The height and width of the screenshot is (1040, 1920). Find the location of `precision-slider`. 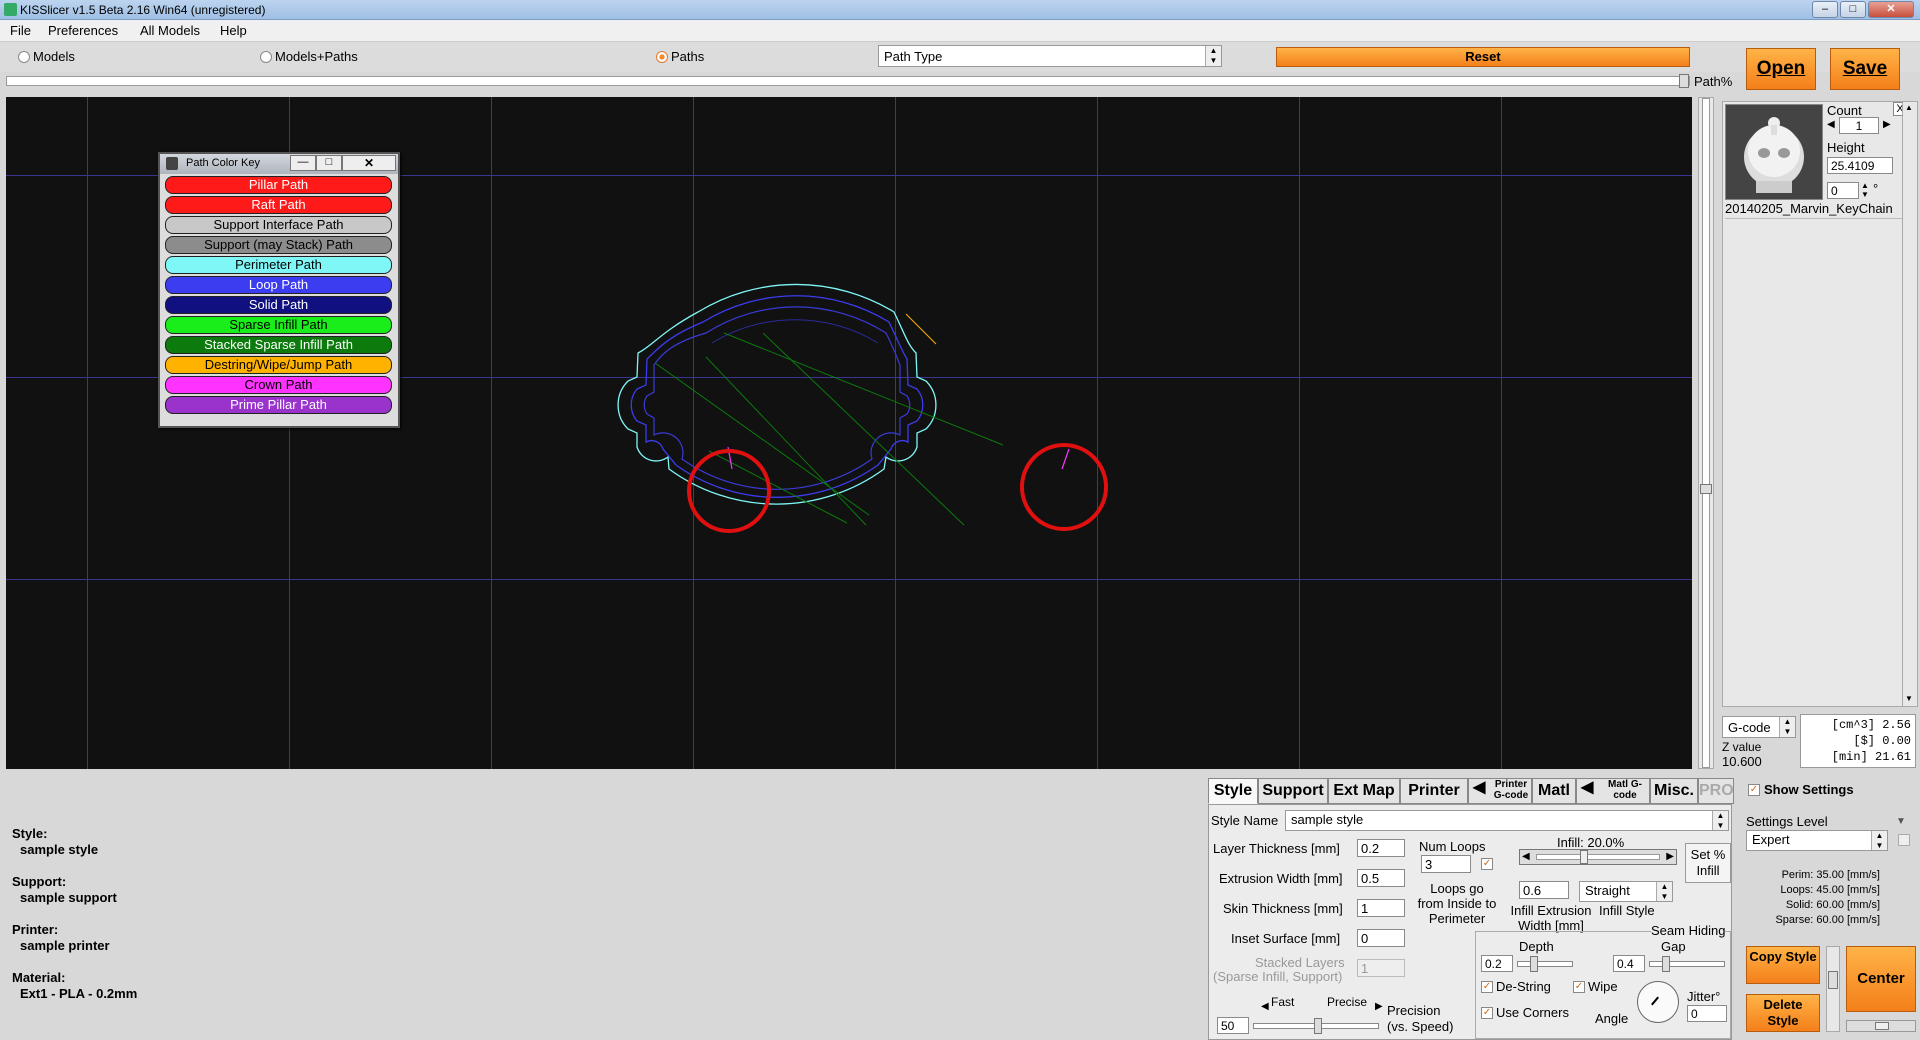

precision-slider is located at coordinates (1316, 1026).